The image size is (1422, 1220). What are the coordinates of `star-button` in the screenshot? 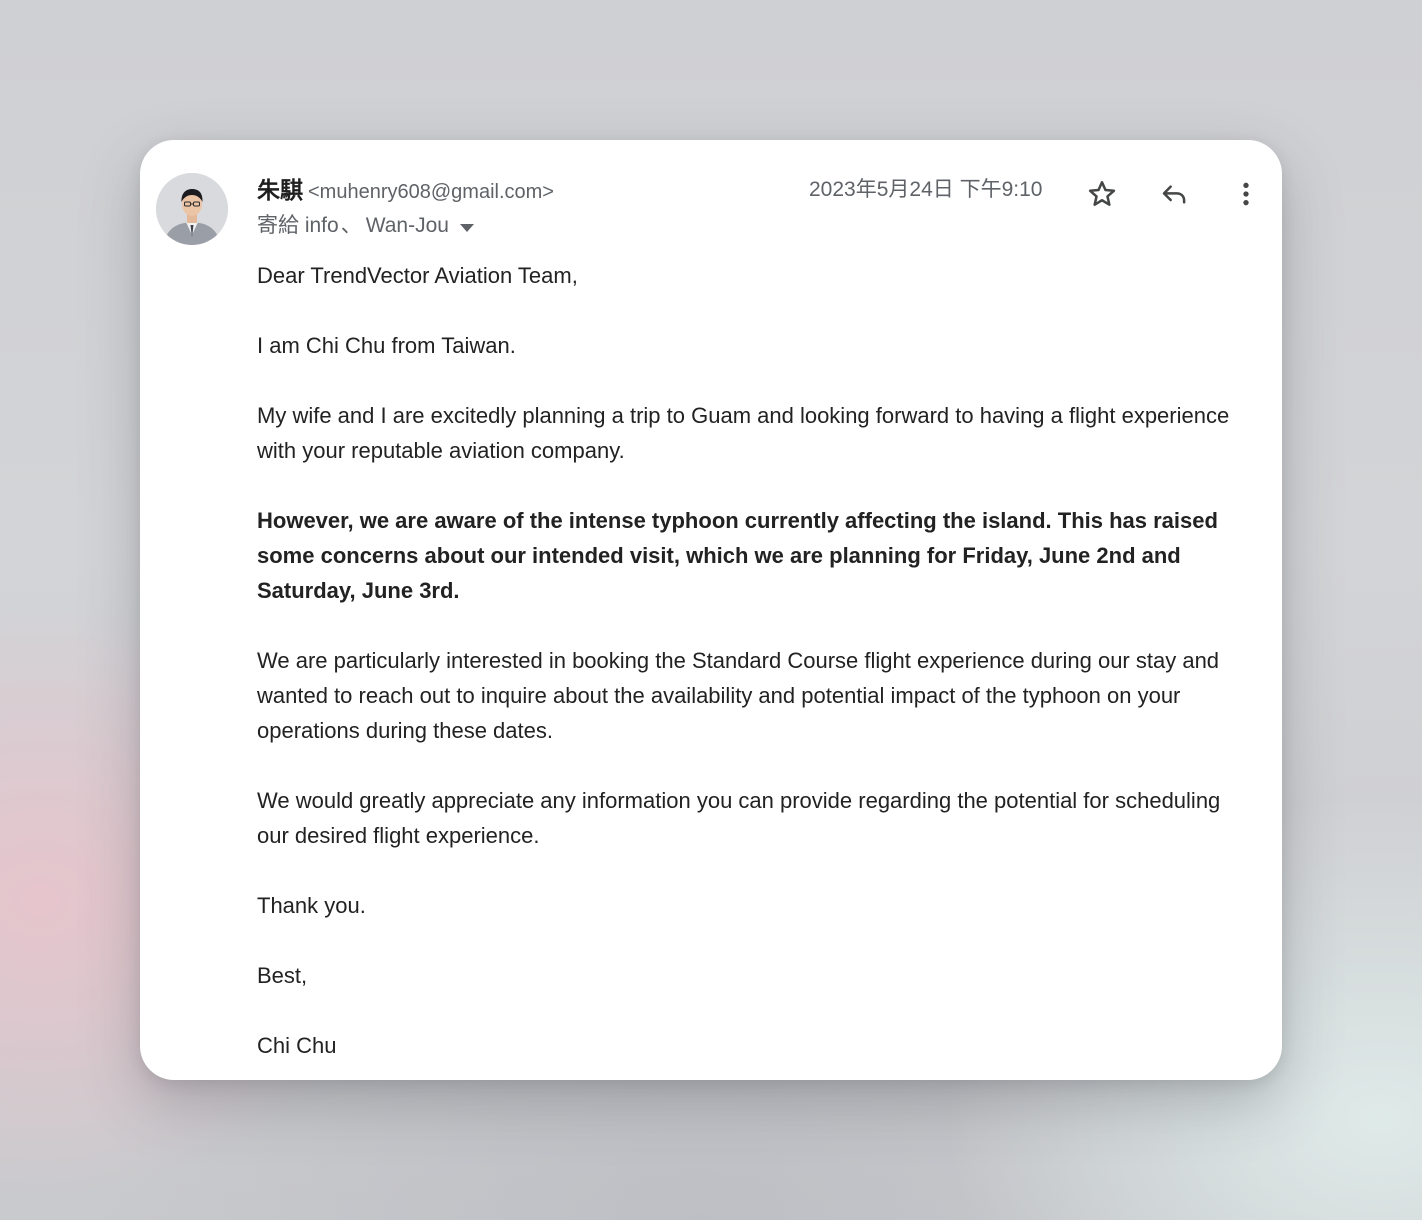 It's located at (1102, 194).